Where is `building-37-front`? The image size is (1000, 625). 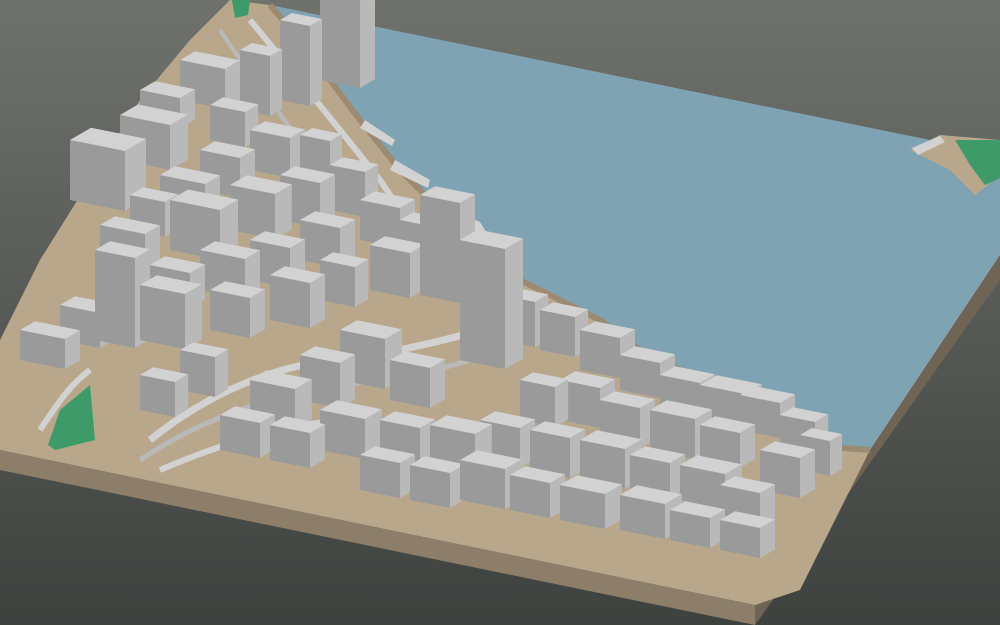
building-37-front is located at coordinates (482, 304).